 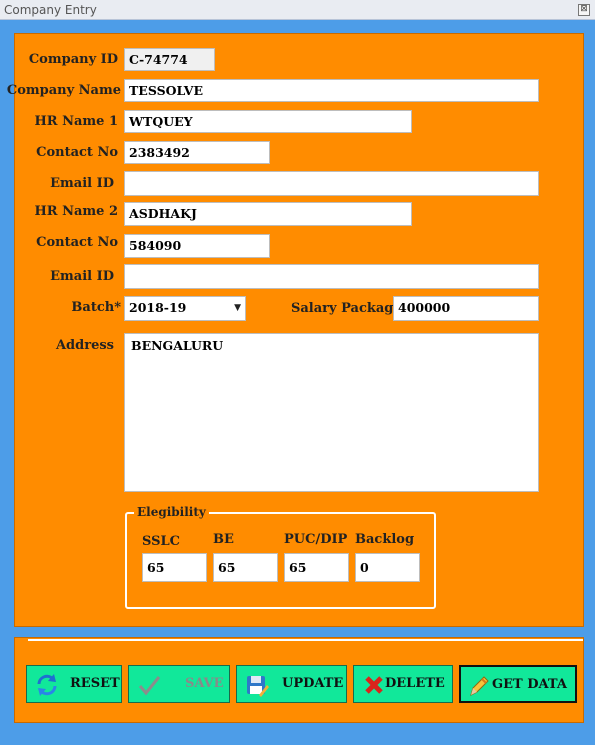 What do you see at coordinates (179, 684) in the screenshot?
I see `save-button: SAVE` at bounding box center [179, 684].